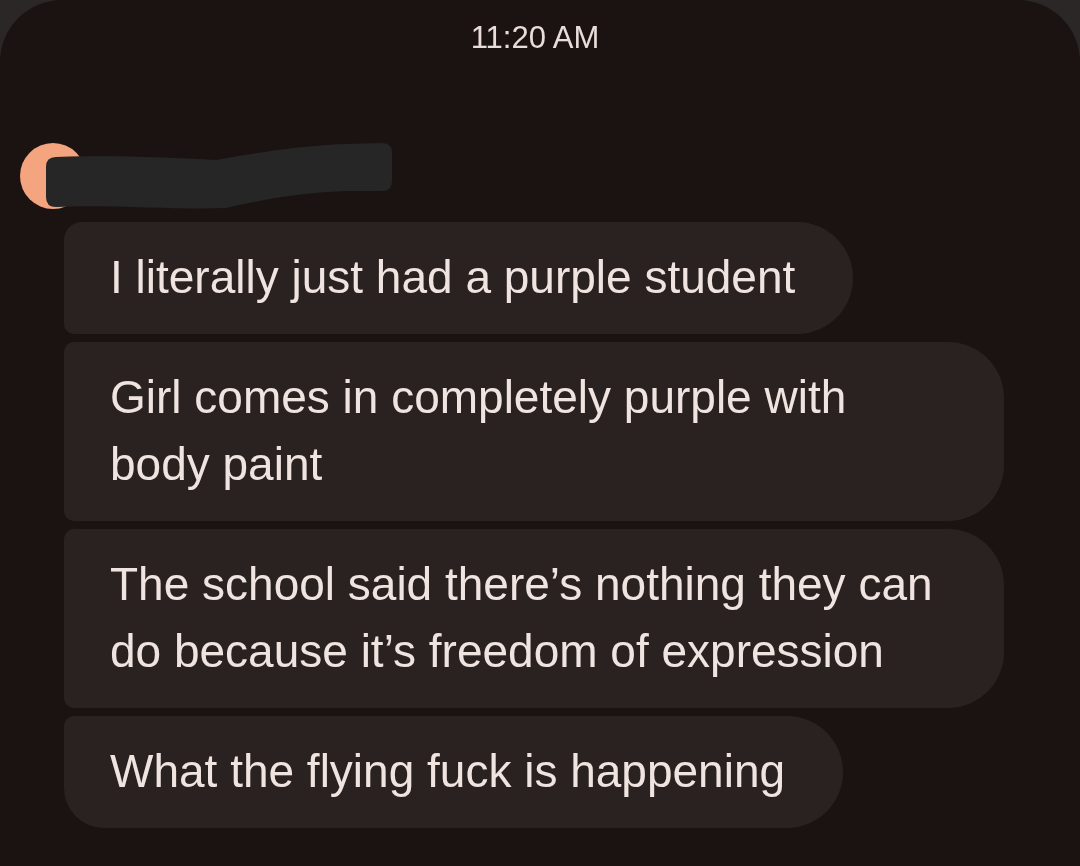  I want to click on message-bubble: I literally just had a purple student, so click(459, 278).